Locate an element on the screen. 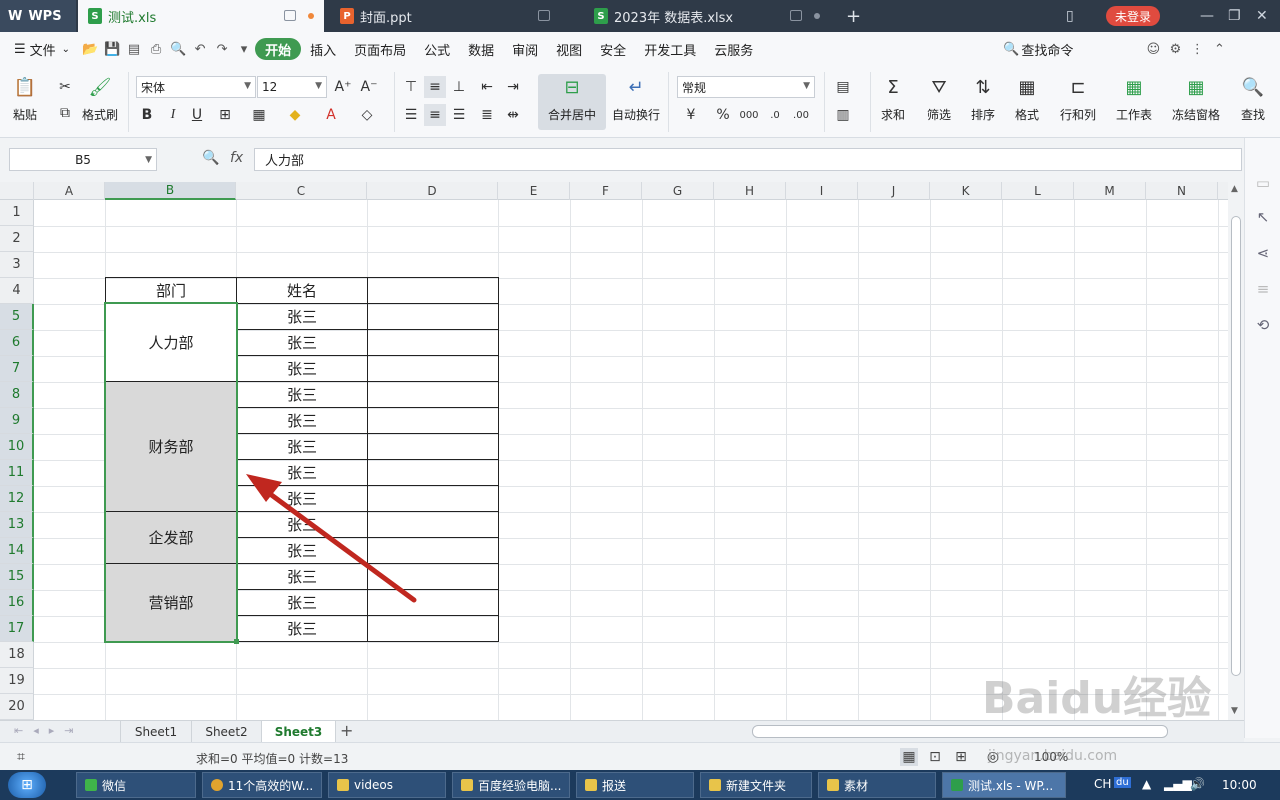  tab-data-xlsx: S 2023年 数据表.xlsx is located at coordinates (709, 16).